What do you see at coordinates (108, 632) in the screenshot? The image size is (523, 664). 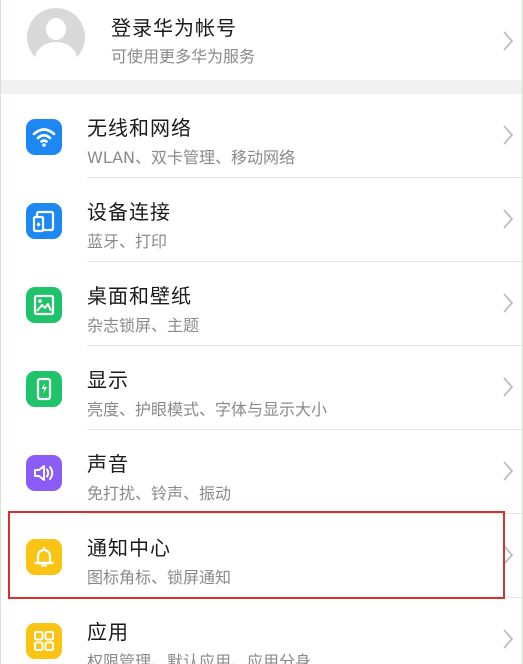 I see `item-title: 应用` at bounding box center [108, 632].